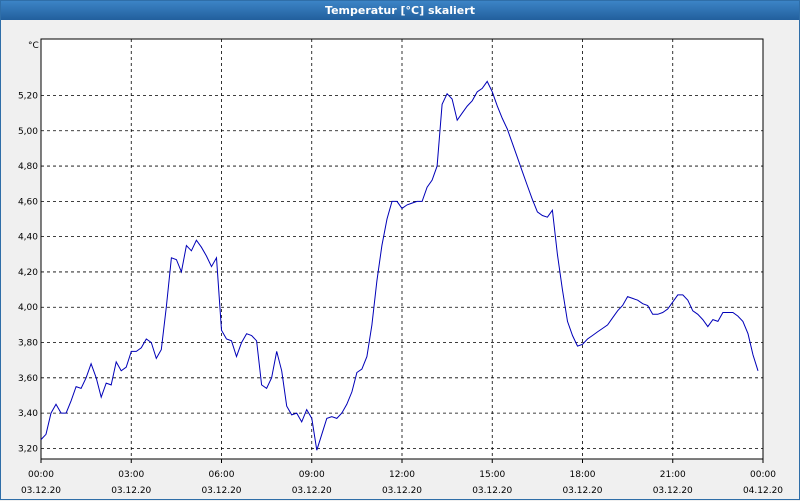  Describe the element at coordinates (28, 202) in the screenshot. I see `y-tick-label: 4,60` at that location.